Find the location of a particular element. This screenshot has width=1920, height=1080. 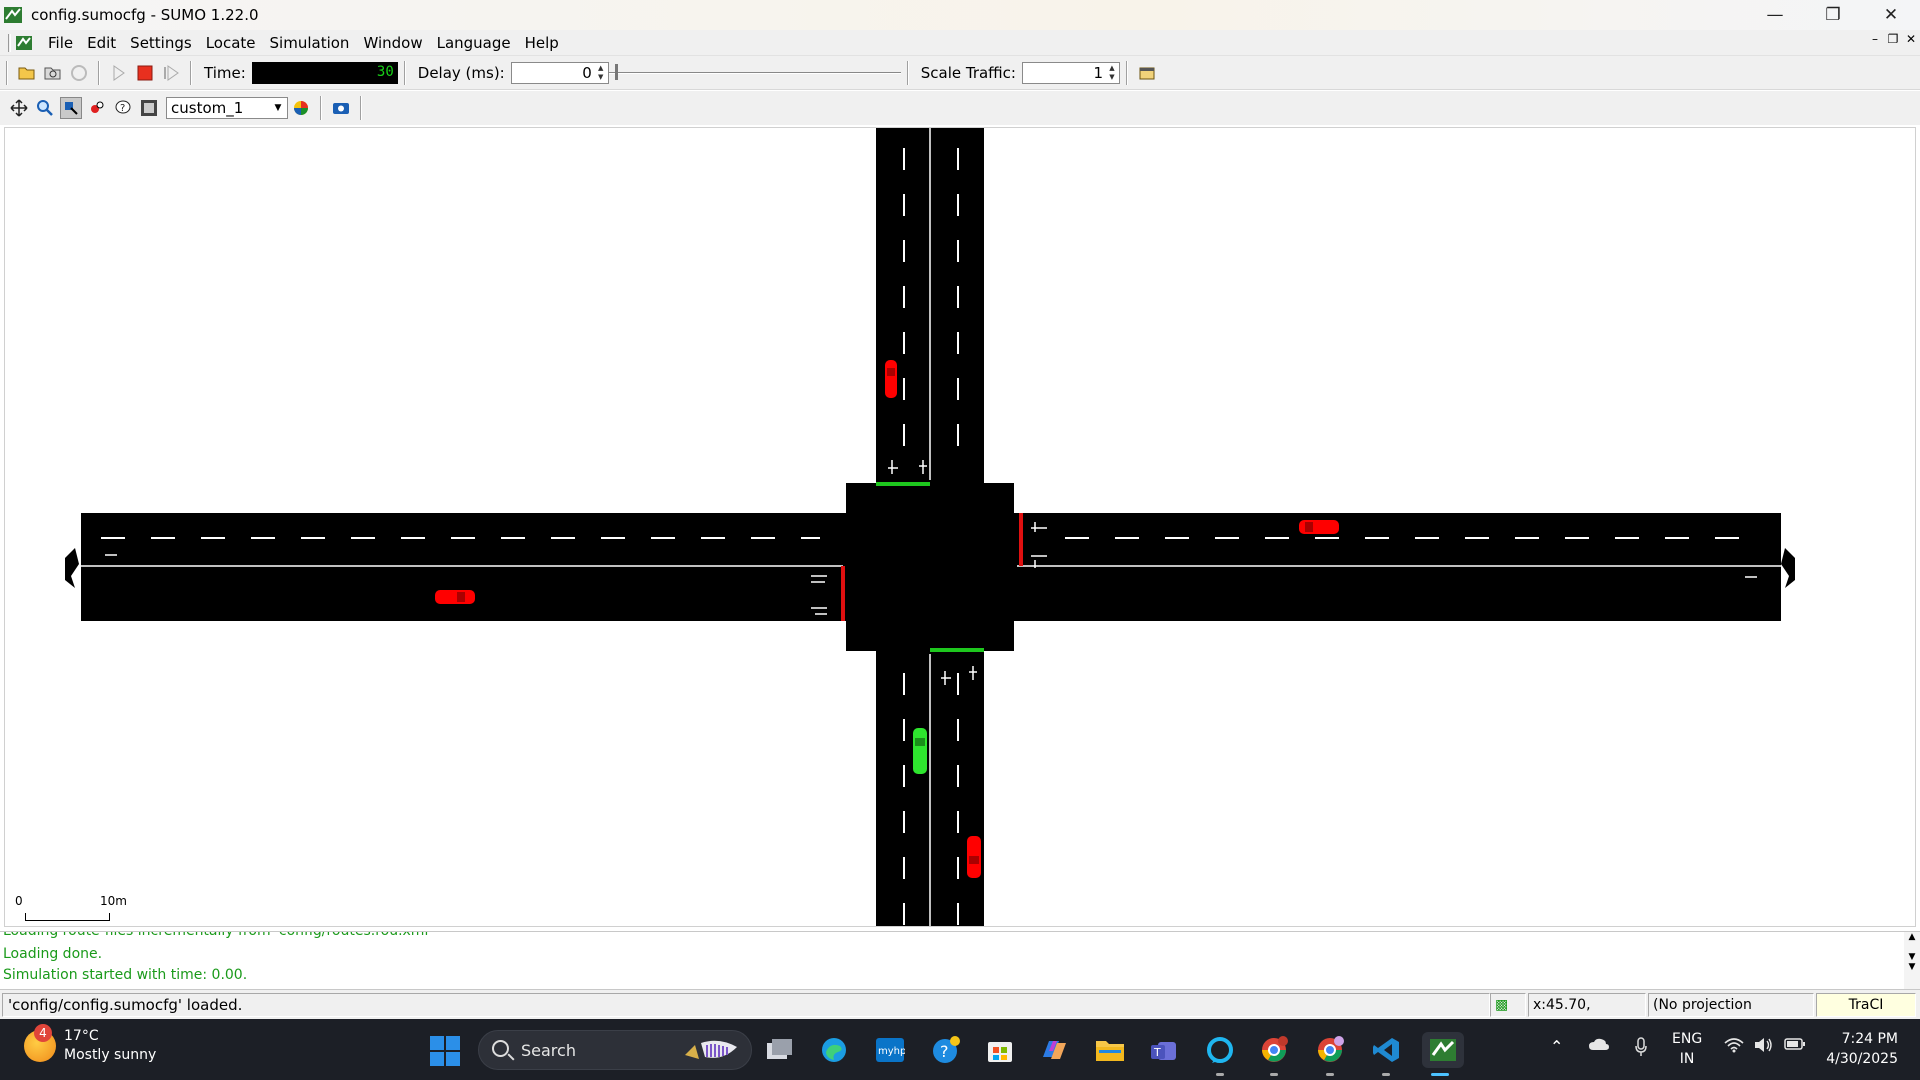

svg-text: T is located at coordinates (1157, 1052).